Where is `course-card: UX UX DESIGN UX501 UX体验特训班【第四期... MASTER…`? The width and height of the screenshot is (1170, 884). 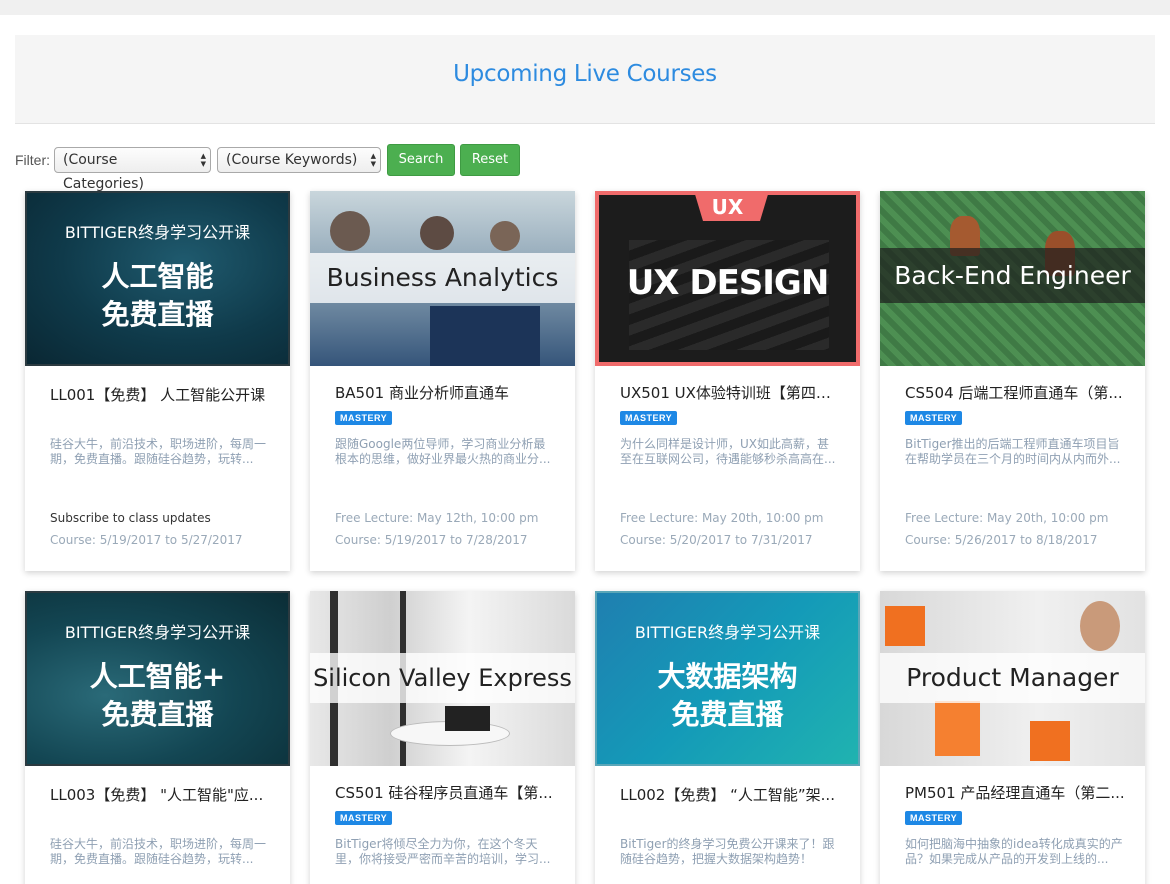 course-card: UX UX DESIGN UX501 UX体验特训班【第四期... MASTER… is located at coordinates (727, 381).